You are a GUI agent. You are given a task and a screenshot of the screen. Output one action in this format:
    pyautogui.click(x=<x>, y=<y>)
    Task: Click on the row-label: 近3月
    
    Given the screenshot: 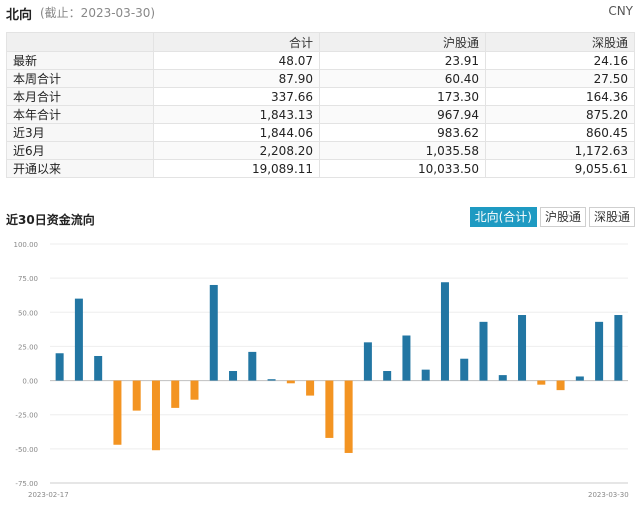 What is the action you would take?
    pyautogui.click(x=80, y=132)
    